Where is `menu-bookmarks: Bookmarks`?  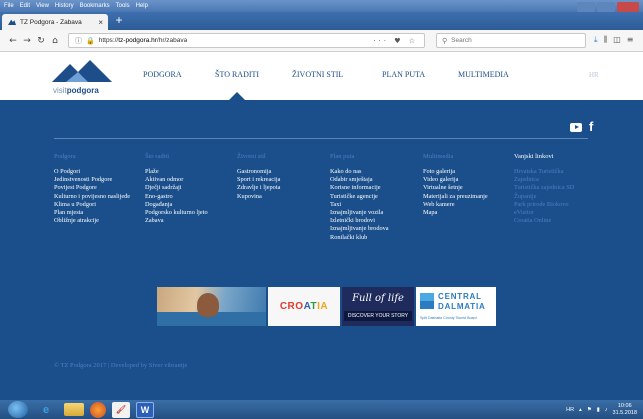
menu-bookmarks: Bookmarks is located at coordinates (95, 6).